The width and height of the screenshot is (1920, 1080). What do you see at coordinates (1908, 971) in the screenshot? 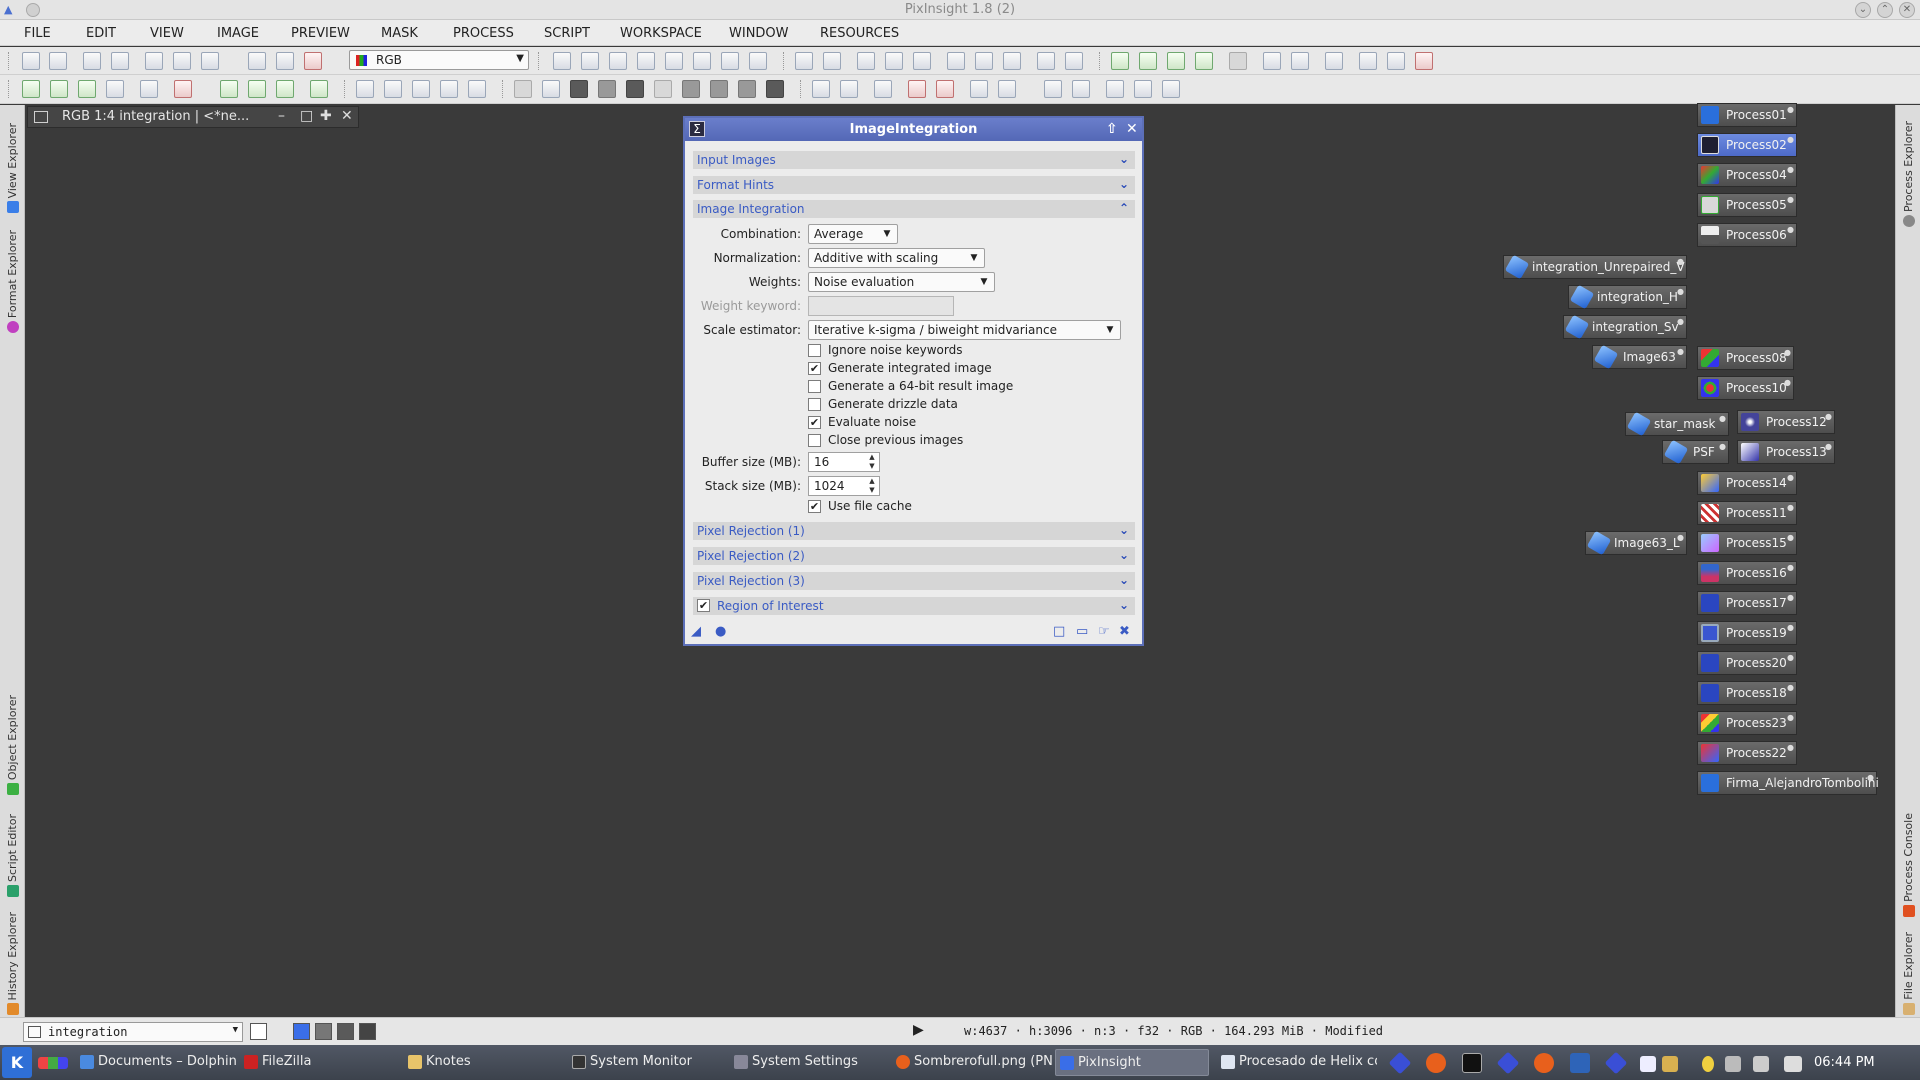
I see `file-explorer-tab: File Explorer` at bounding box center [1908, 971].